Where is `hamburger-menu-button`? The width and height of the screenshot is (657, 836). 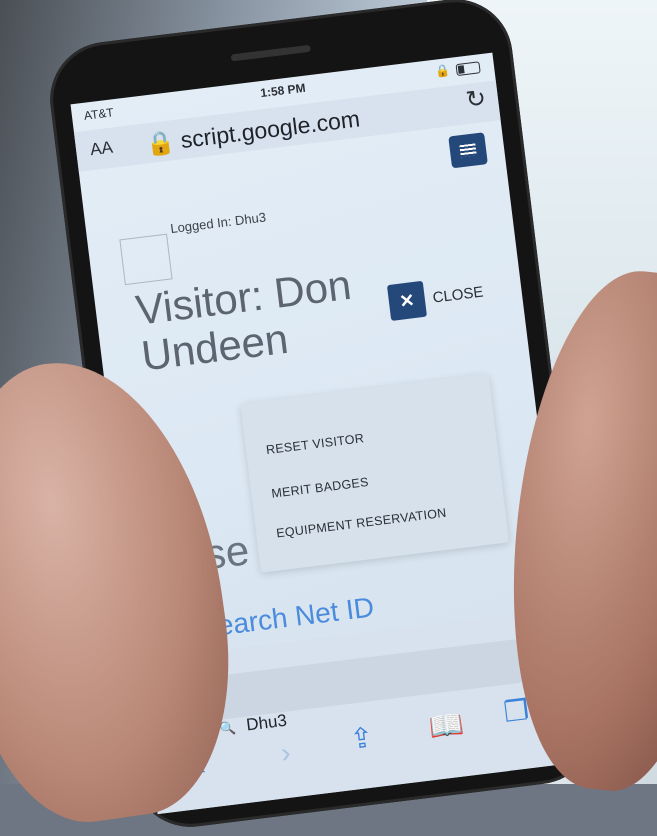
hamburger-menu-button is located at coordinates (468, 150).